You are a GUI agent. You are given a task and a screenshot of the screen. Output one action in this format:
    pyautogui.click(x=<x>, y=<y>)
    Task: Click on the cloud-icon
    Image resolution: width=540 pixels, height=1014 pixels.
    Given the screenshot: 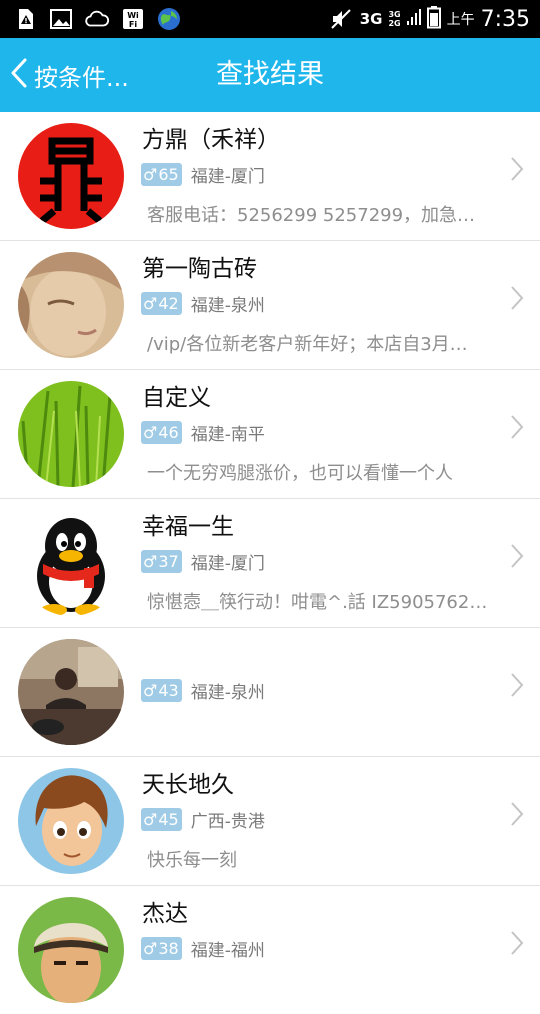 What is the action you would take?
    pyautogui.click(x=97, y=19)
    